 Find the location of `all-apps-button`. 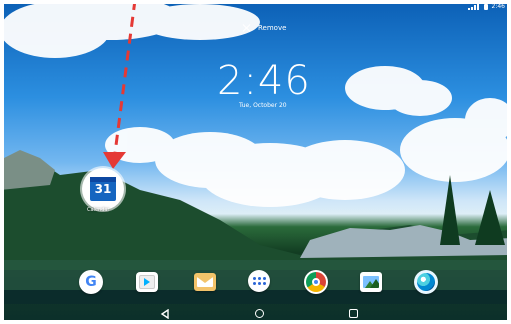

all-apps-button is located at coordinates (259, 281).